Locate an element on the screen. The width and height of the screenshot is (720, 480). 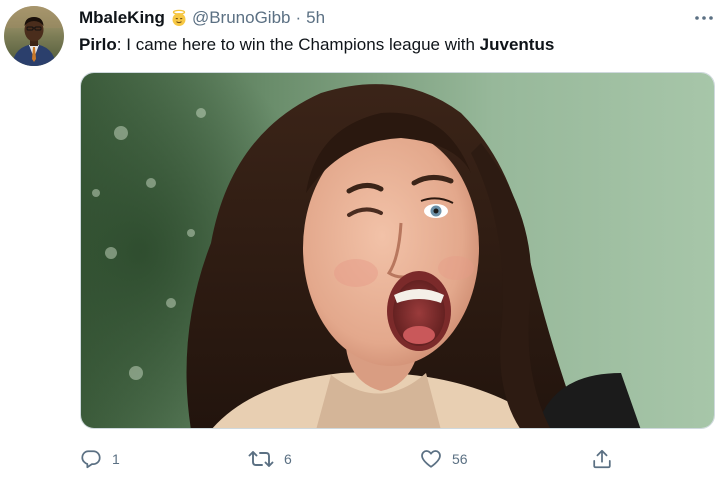
display-name: MbaleKing is located at coordinates (122, 18).